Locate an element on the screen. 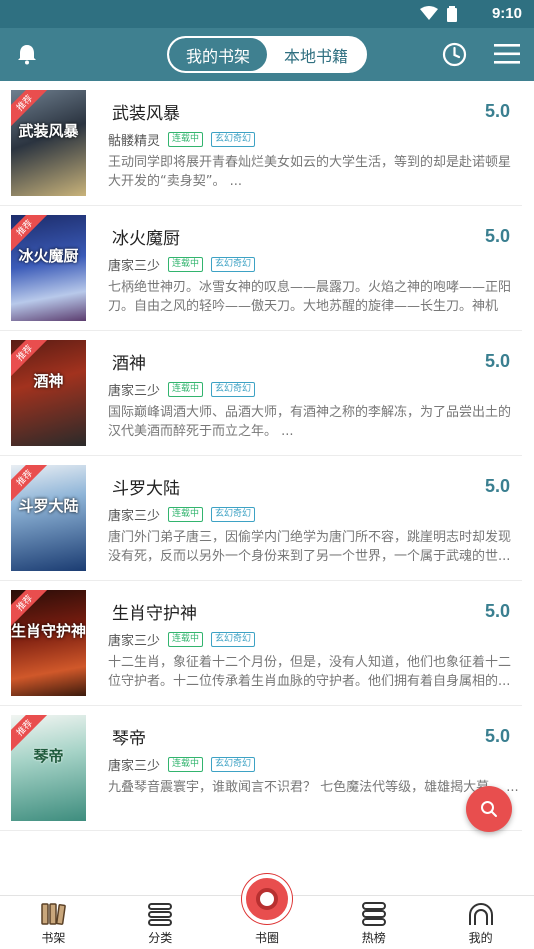 The height and width of the screenshot is (949, 534). book-cover: 推荐 酒神 is located at coordinates (48, 393).